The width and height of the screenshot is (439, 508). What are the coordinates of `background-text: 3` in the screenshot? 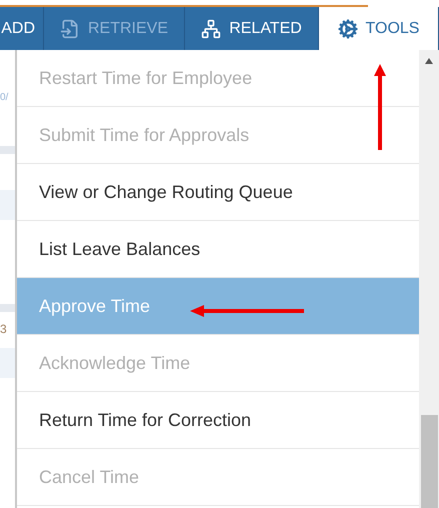 It's located at (3, 329).